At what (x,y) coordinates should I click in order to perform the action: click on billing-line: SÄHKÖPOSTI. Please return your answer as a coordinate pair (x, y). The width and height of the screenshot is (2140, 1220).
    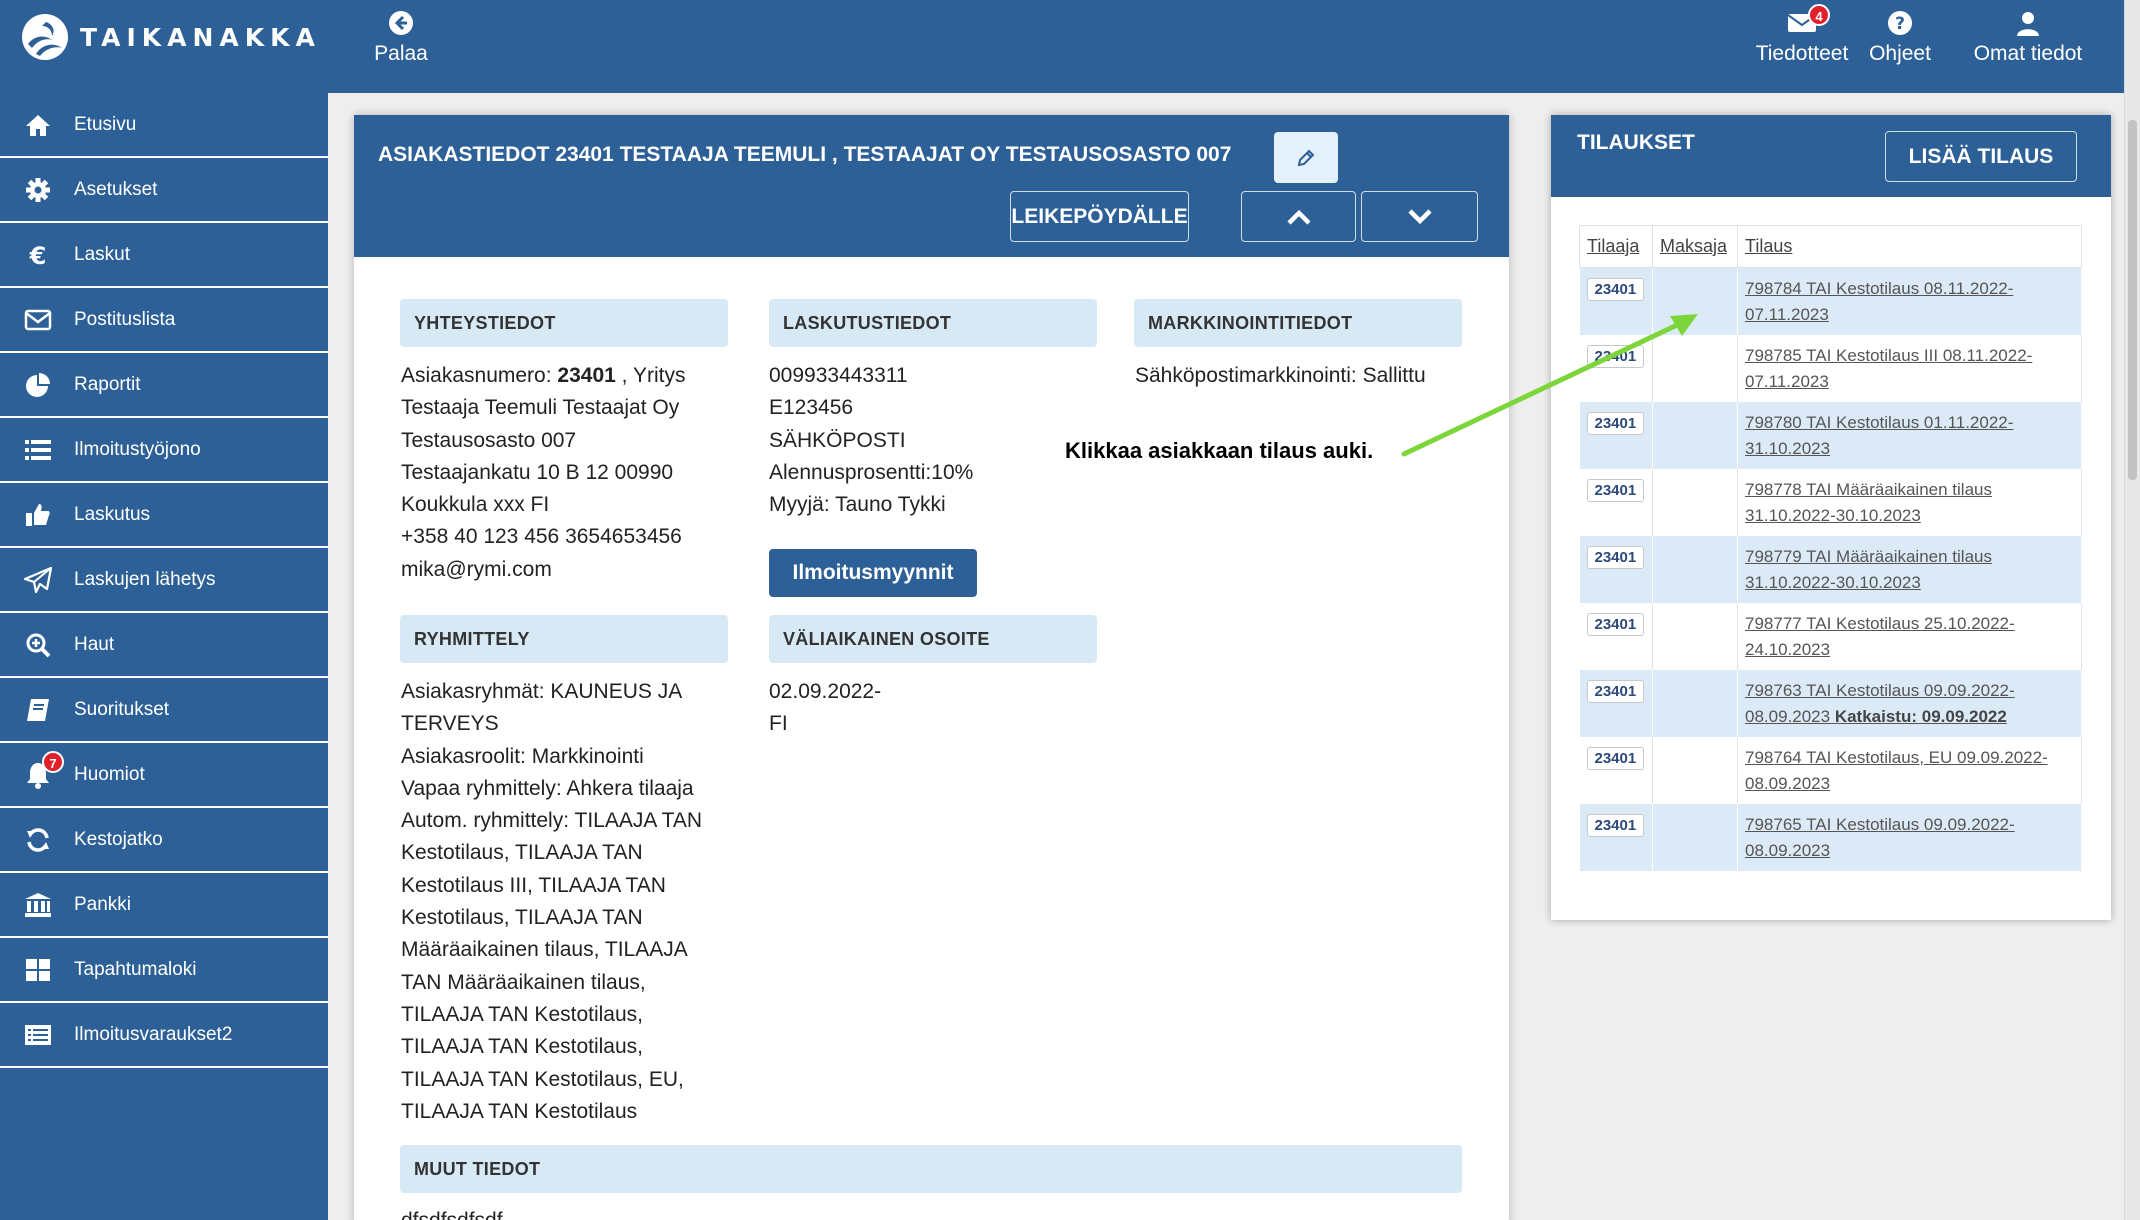
    Looking at the image, I should click on (837, 440).